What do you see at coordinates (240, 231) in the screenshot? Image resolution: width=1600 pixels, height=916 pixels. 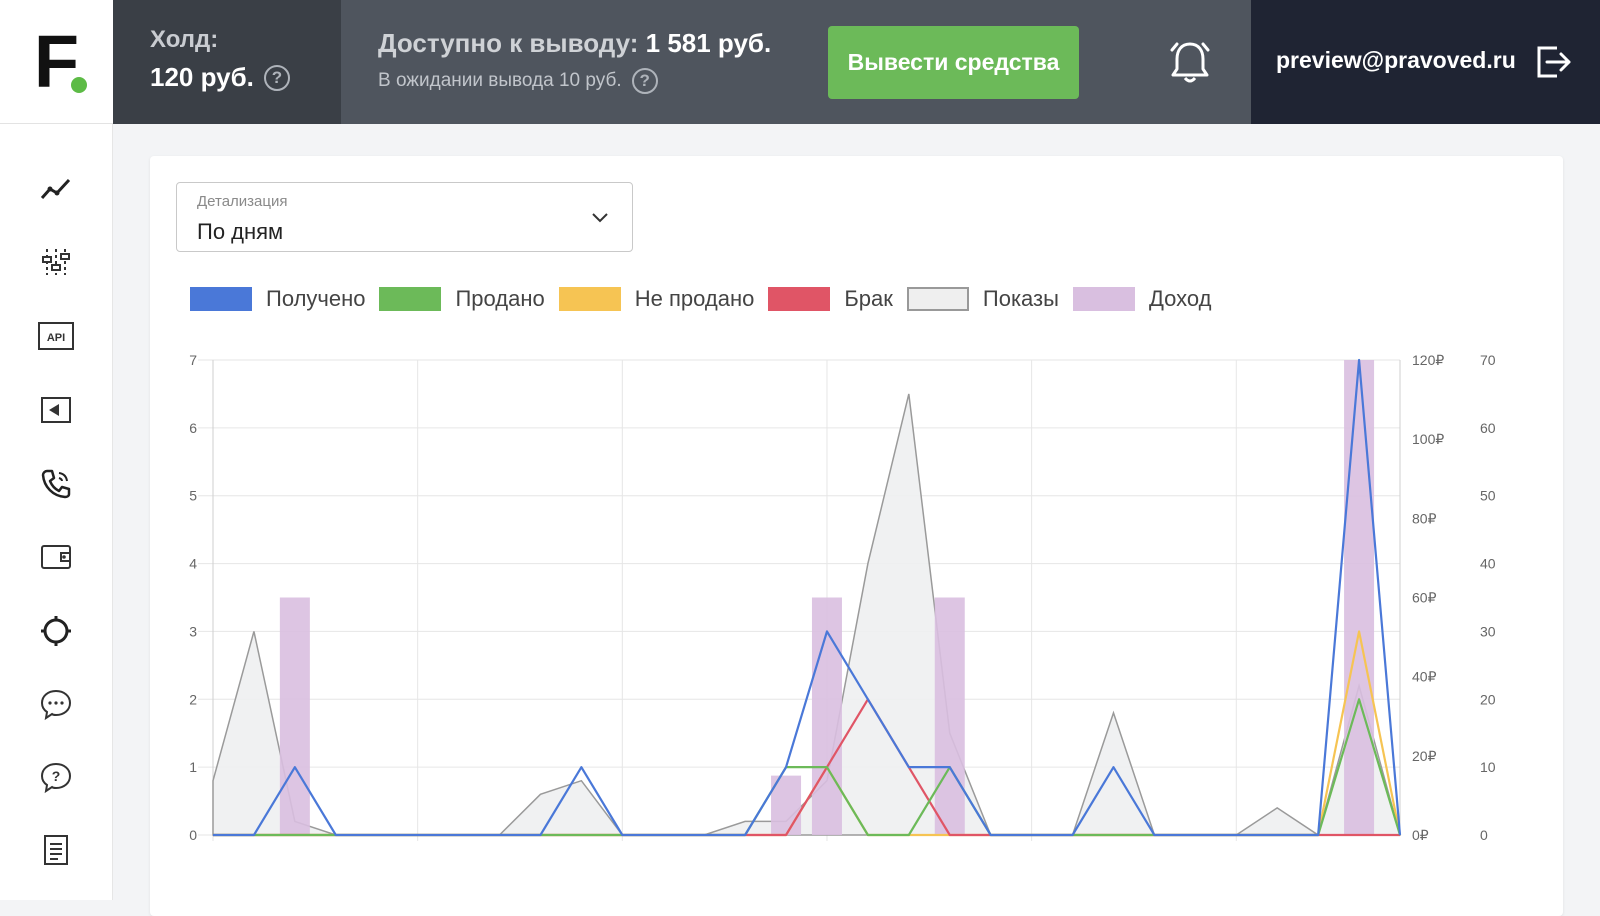 I see `detail-select-value: По дням` at bounding box center [240, 231].